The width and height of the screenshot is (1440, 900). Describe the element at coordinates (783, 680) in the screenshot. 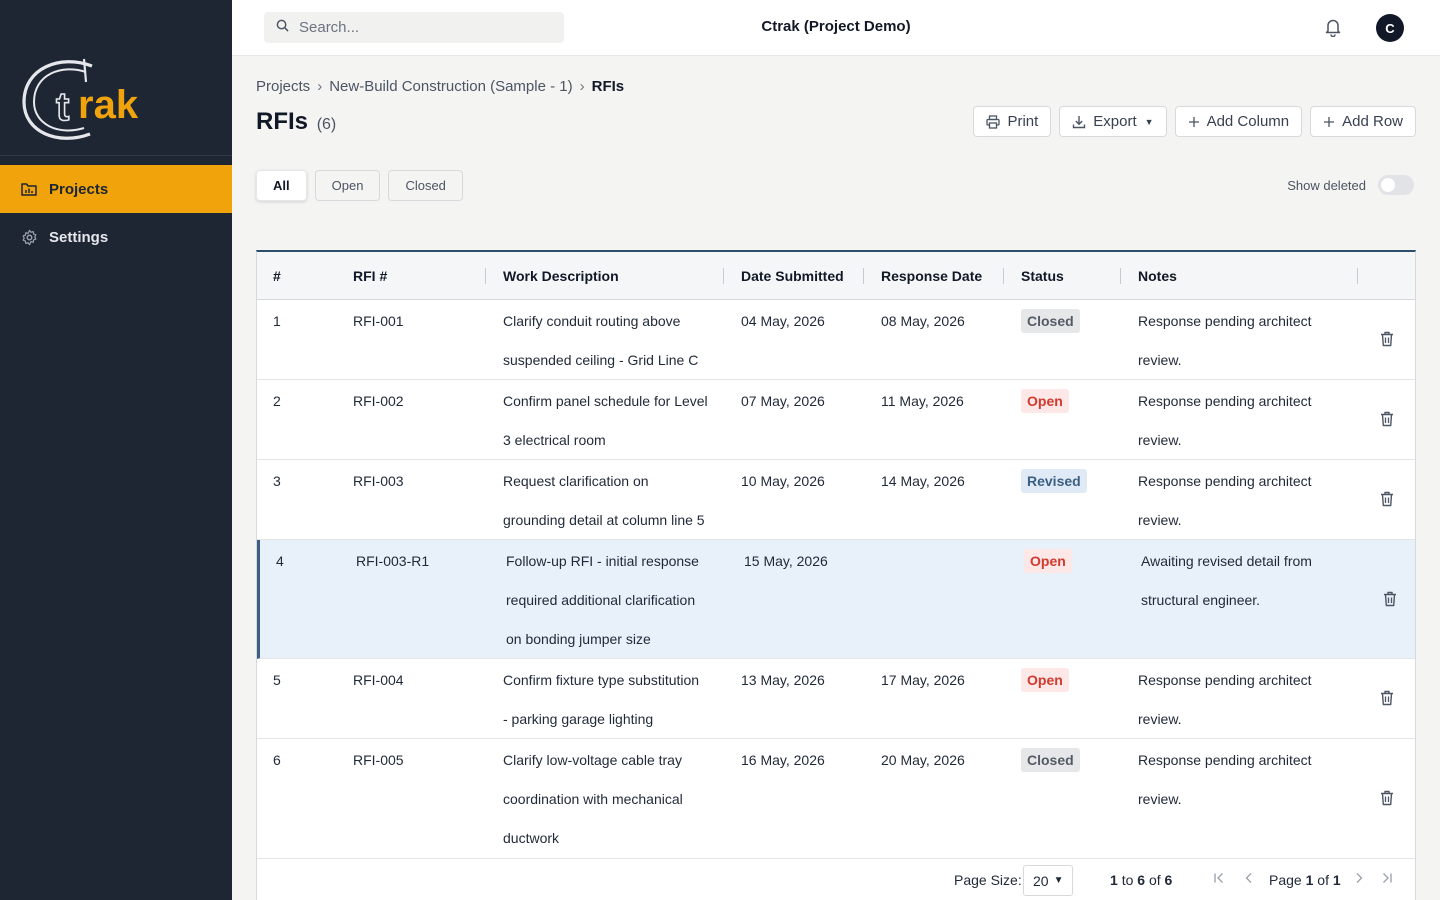

I see `date-submitted-cell: 13 May, 2026` at that location.